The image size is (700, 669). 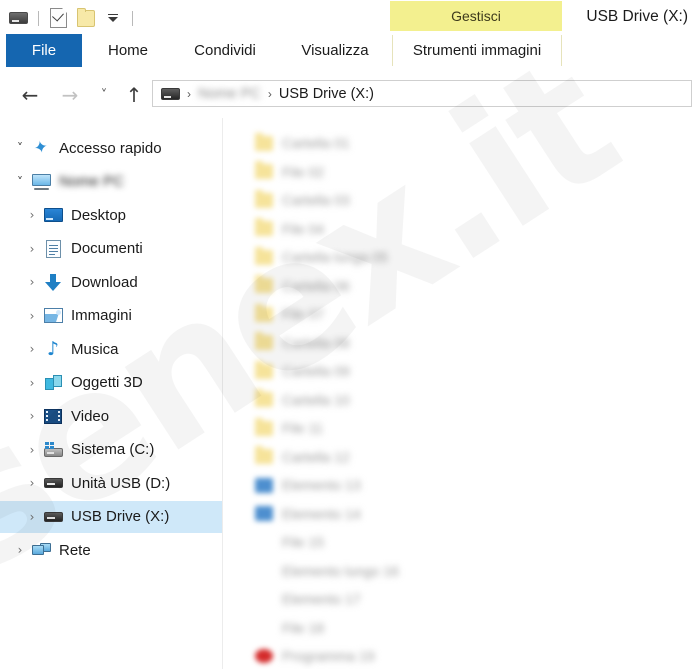 I want to click on window-title: USB Drive (X:), so click(x=637, y=16).